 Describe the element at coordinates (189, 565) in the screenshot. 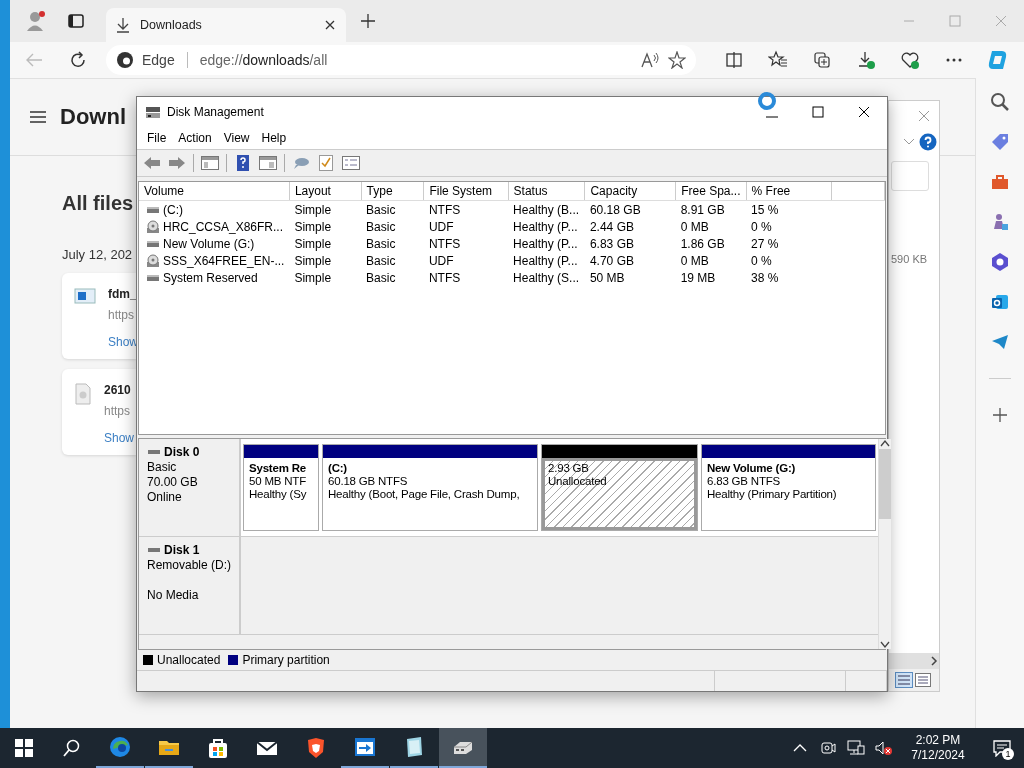

I see `disk-type: Removable (D:)` at that location.